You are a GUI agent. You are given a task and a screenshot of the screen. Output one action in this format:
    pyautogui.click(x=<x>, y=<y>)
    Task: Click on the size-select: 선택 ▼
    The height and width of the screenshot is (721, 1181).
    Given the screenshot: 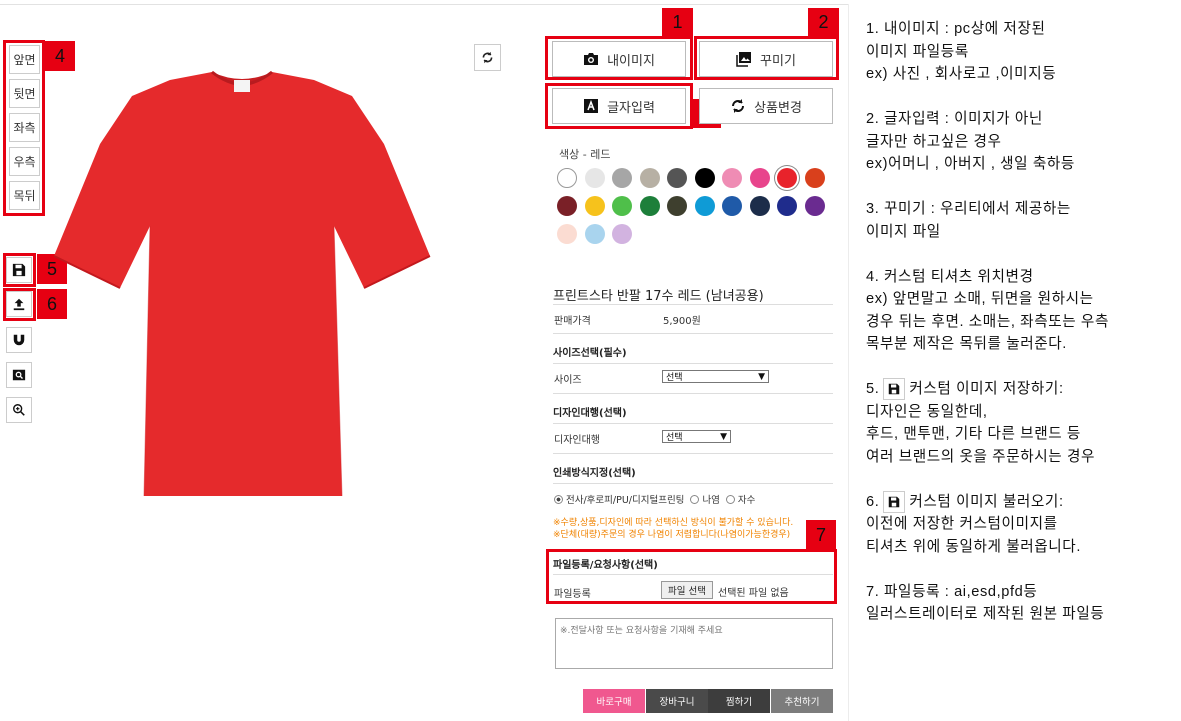 What is the action you would take?
    pyautogui.click(x=715, y=376)
    